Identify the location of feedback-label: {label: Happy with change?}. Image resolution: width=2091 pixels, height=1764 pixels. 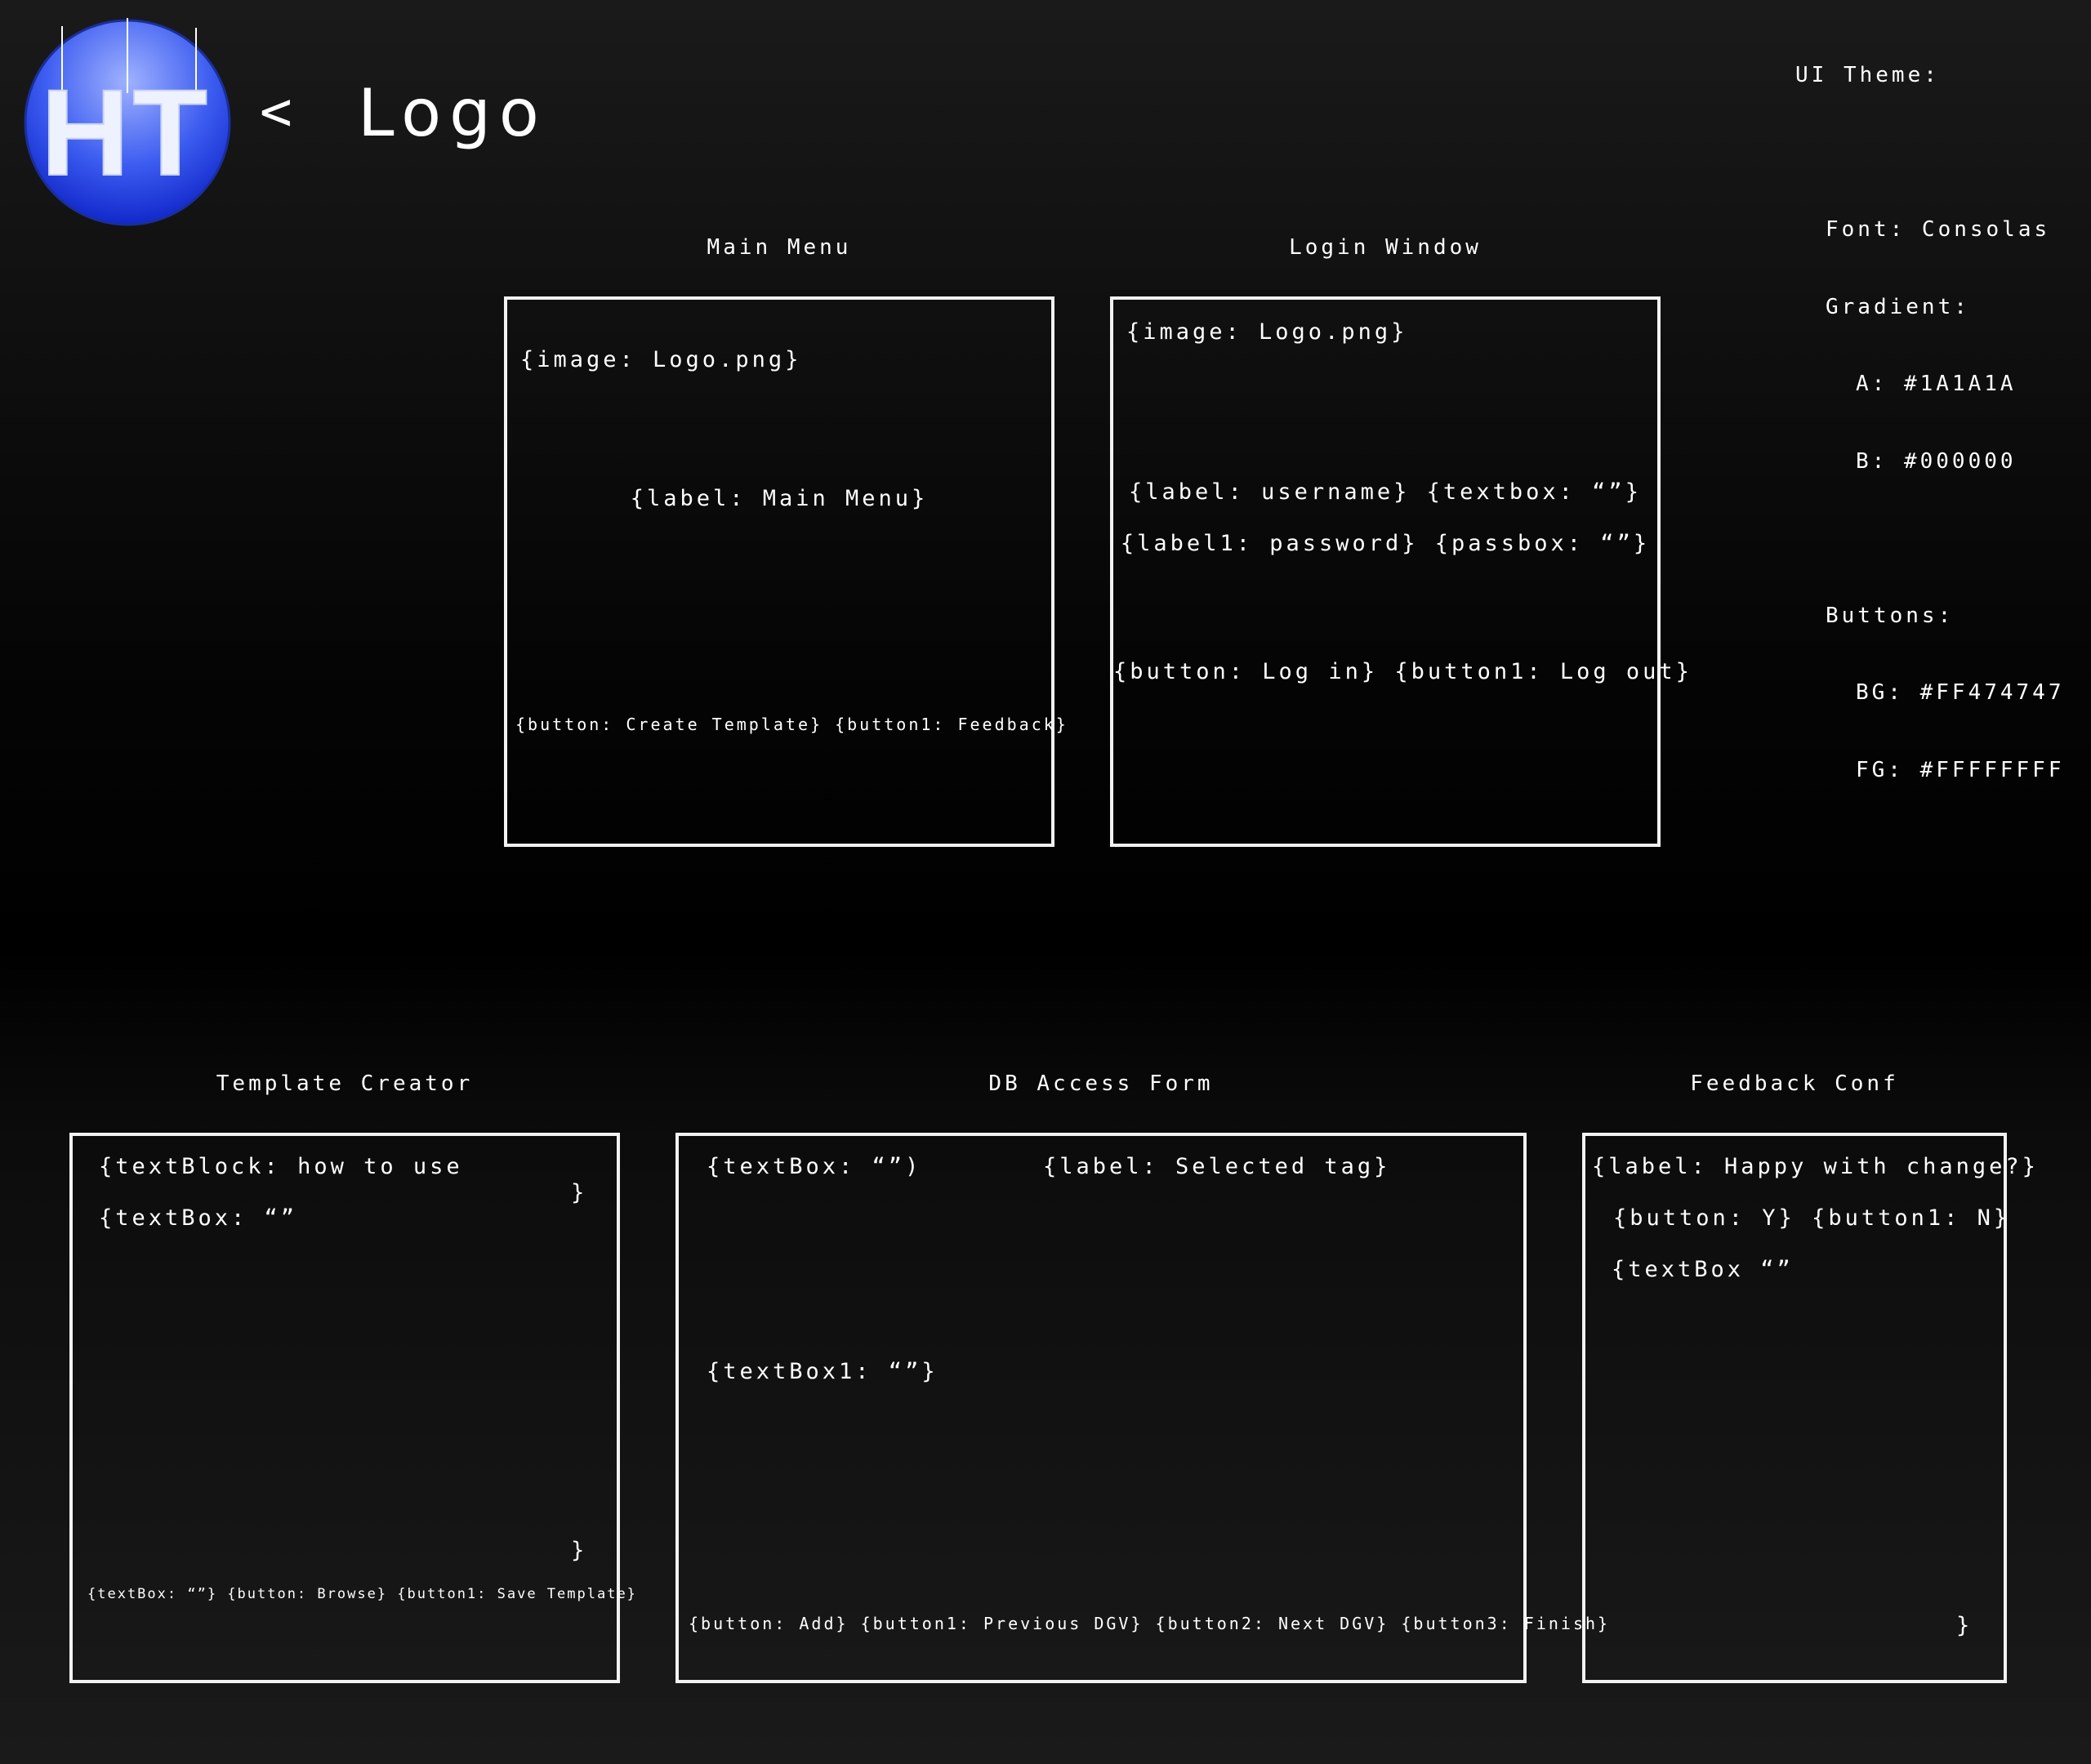
(1816, 1166).